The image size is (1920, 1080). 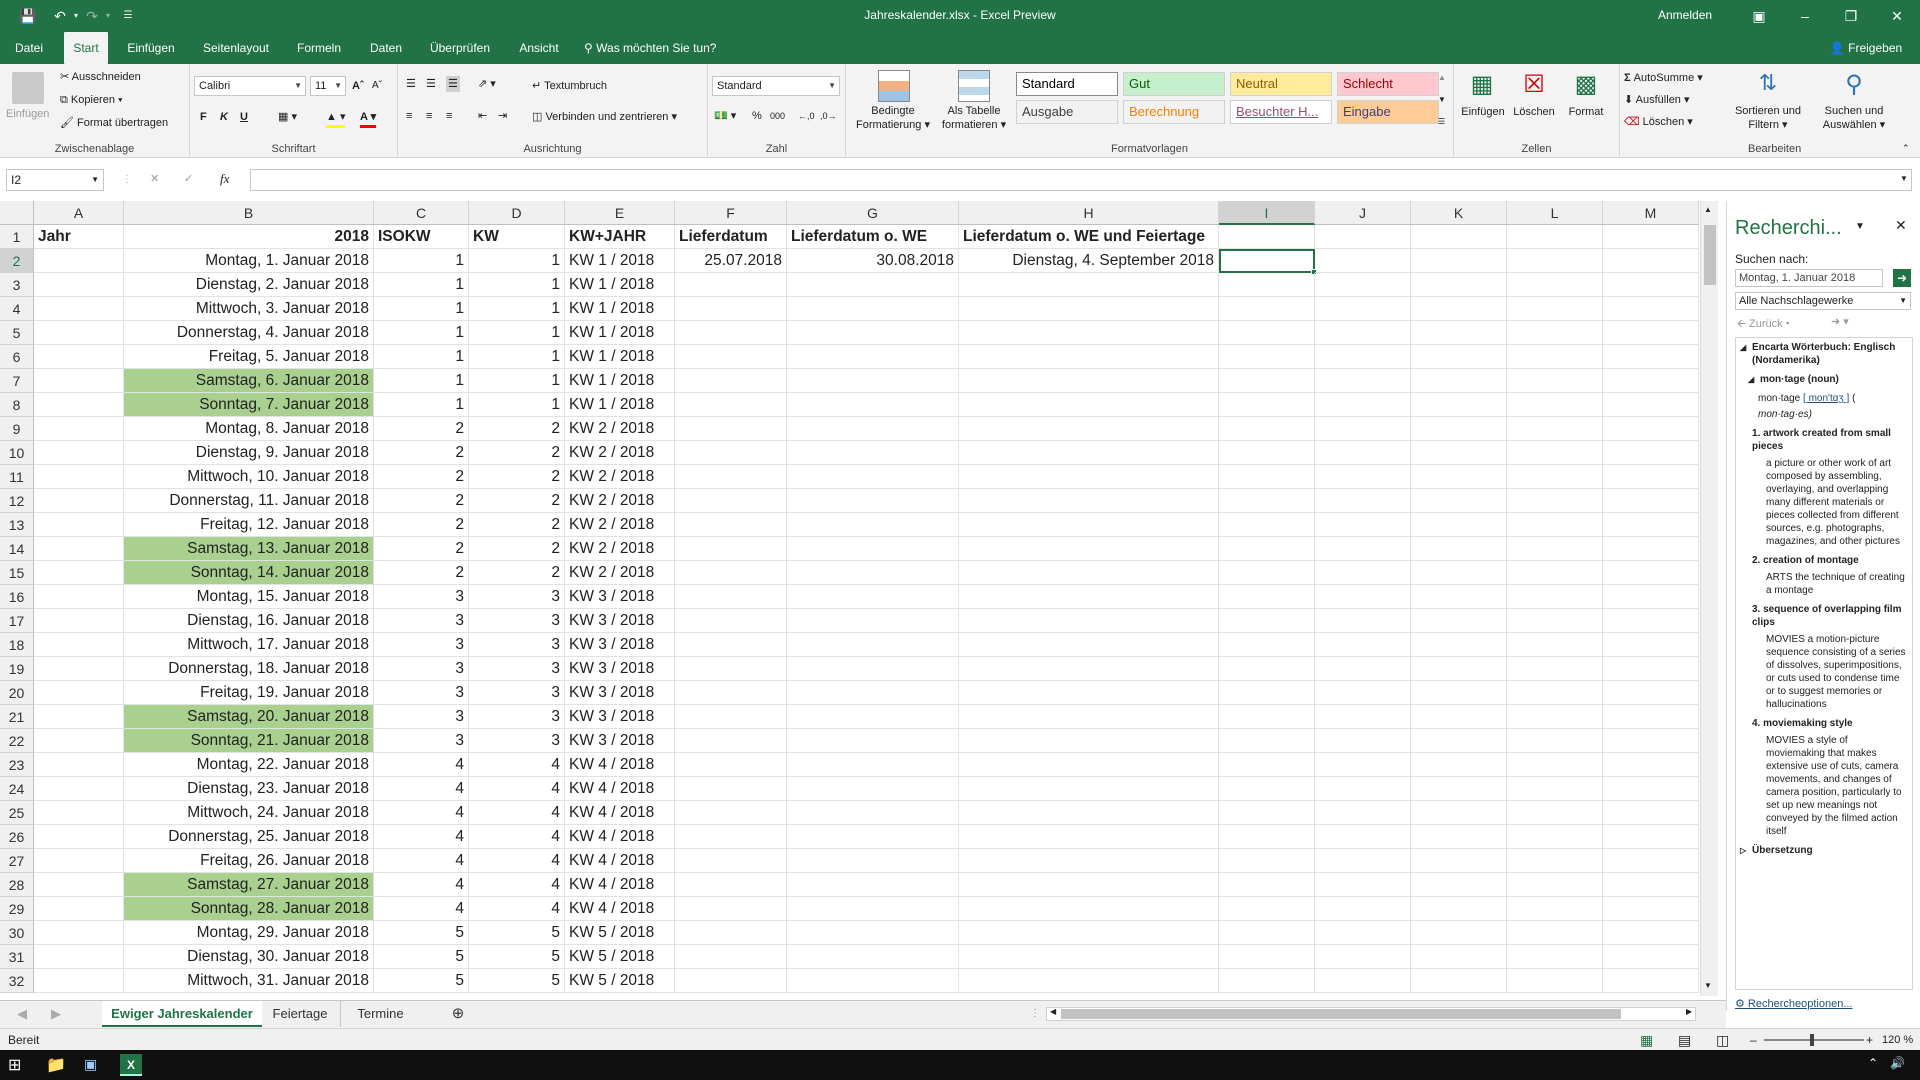 I want to click on isokw-cell: 4, so click(x=421, y=789).